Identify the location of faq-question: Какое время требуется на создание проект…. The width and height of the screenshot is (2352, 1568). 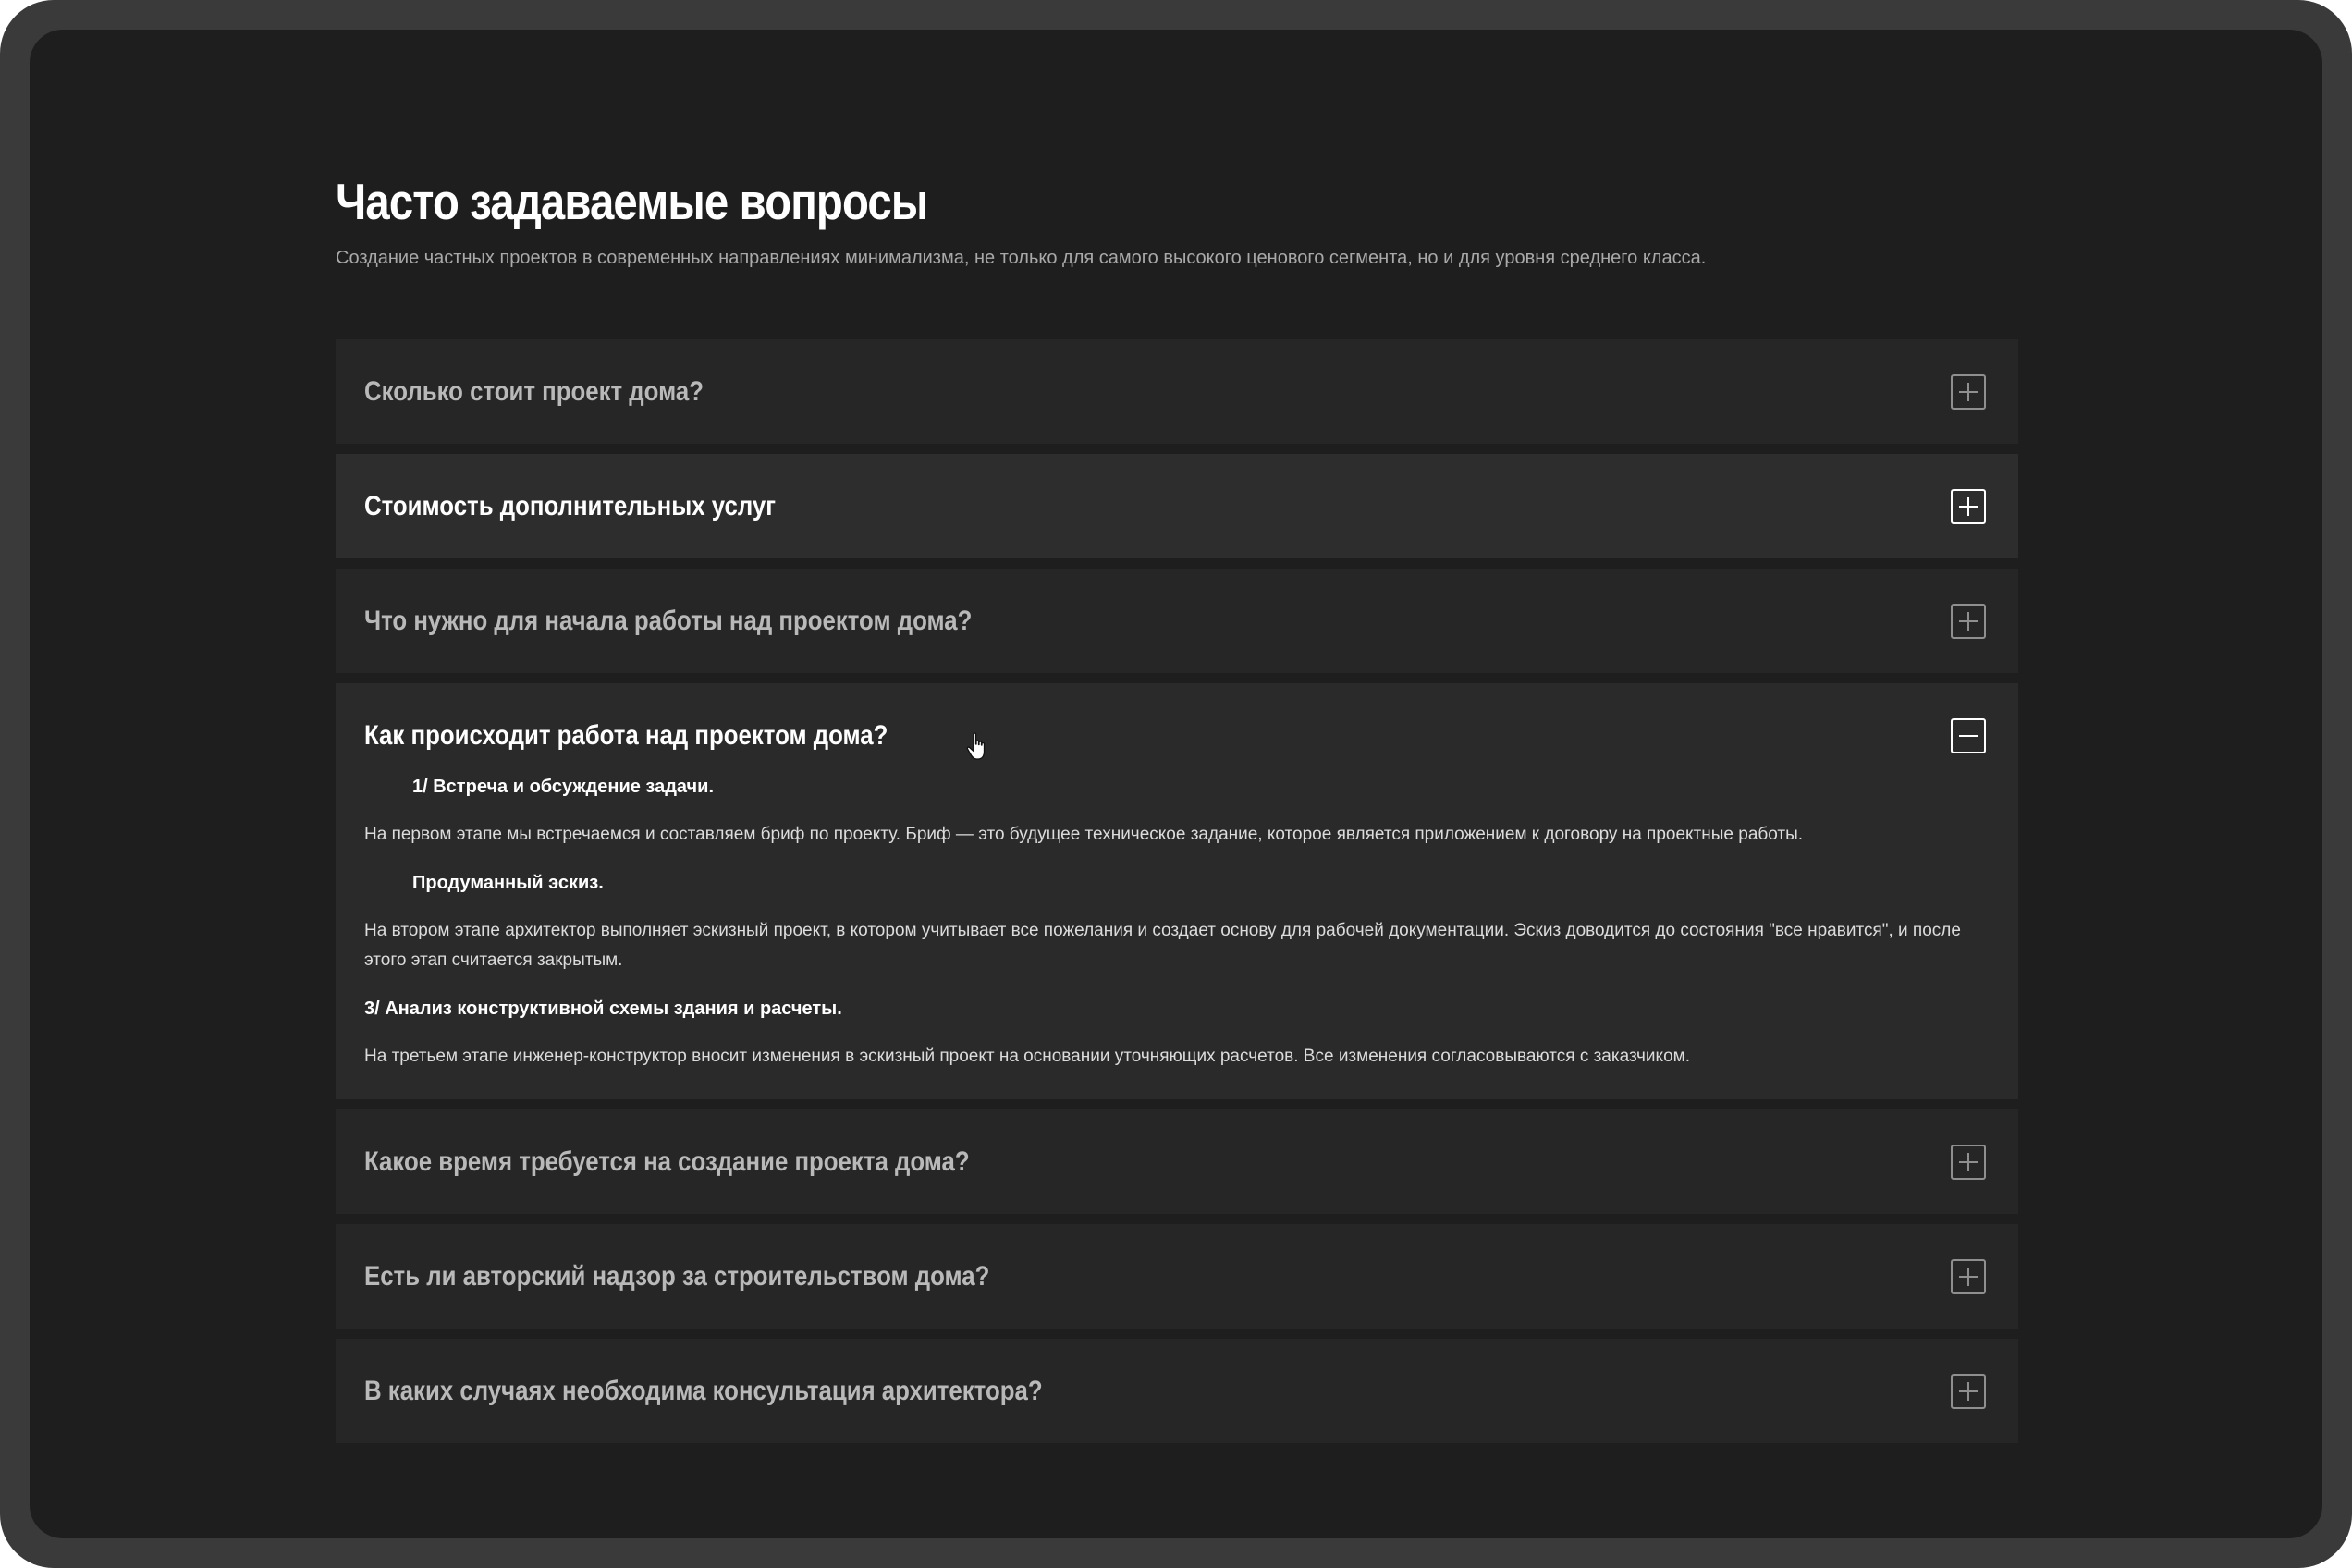
(667, 1161).